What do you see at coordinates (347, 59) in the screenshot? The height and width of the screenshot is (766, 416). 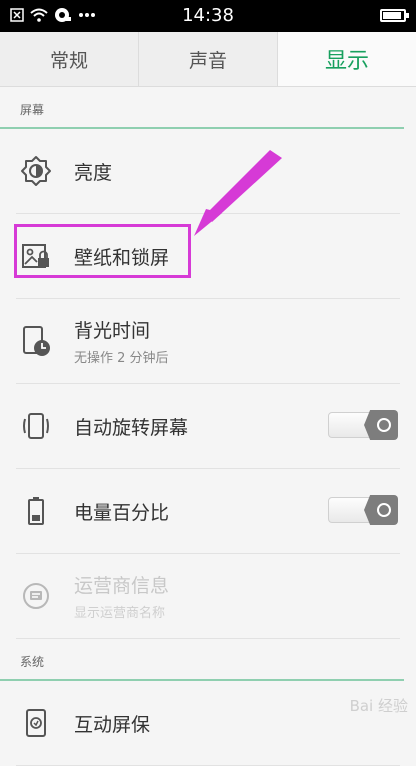 I see `tab-display: 显示` at bounding box center [347, 59].